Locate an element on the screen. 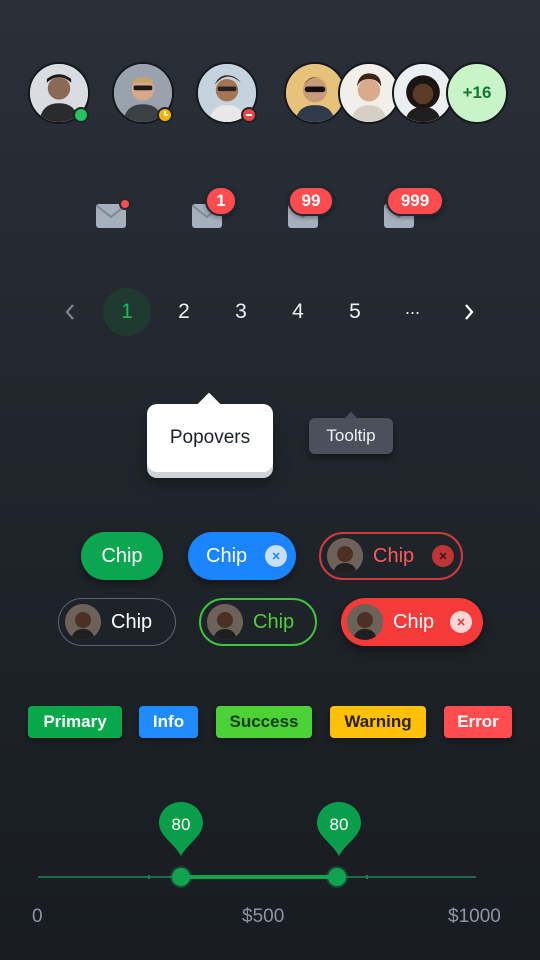 This screenshot has height=960, width=540. notification-dot is located at coordinates (125, 204).